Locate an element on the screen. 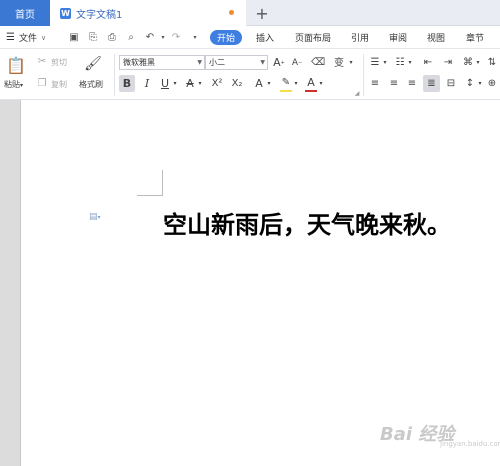 The image size is (500, 466). file-menu-label: 文件 is located at coordinates (27, 39).